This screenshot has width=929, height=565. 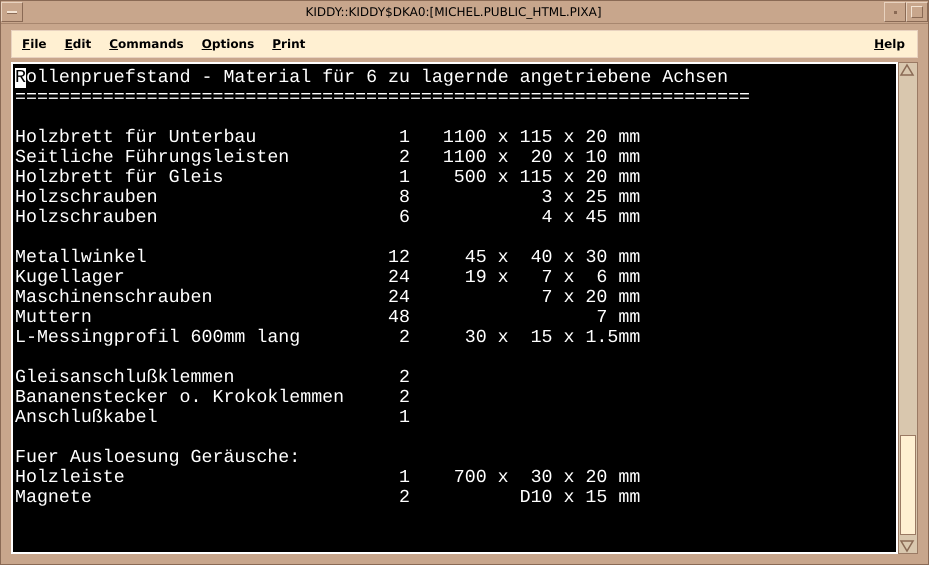 I want to click on item-size: 19 x 7 x 6 mm, so click(x=552, y=278).